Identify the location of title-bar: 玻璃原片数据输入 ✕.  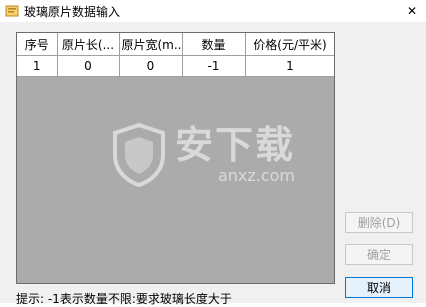
(213, 11).